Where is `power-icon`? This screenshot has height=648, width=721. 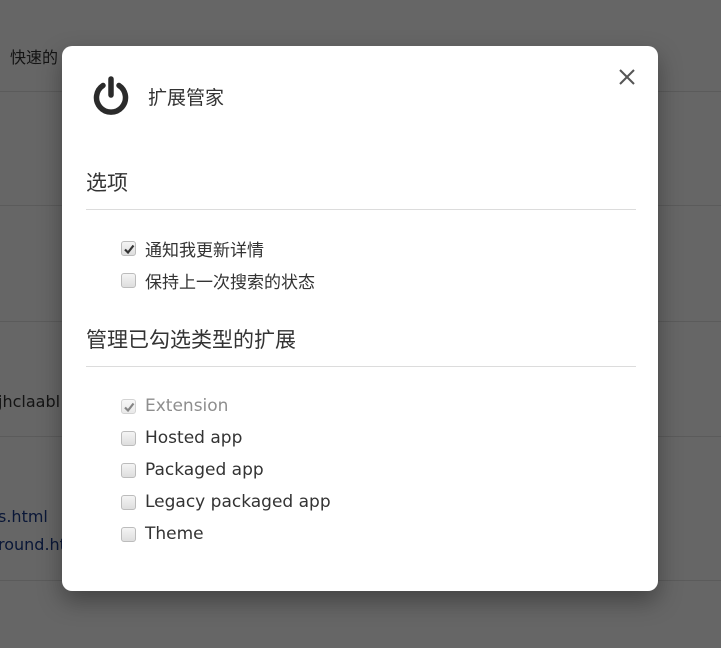
power-icon is located at coordinates (111, 95).